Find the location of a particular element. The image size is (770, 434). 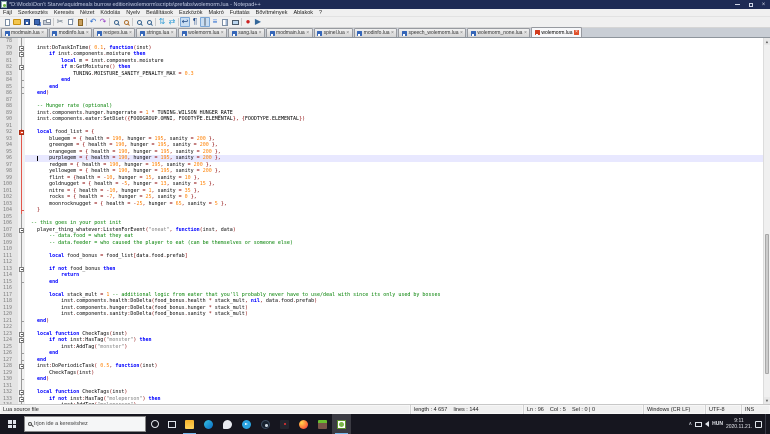

clock: 9:11 2020.11.21. is located at coordinates (739, 424).